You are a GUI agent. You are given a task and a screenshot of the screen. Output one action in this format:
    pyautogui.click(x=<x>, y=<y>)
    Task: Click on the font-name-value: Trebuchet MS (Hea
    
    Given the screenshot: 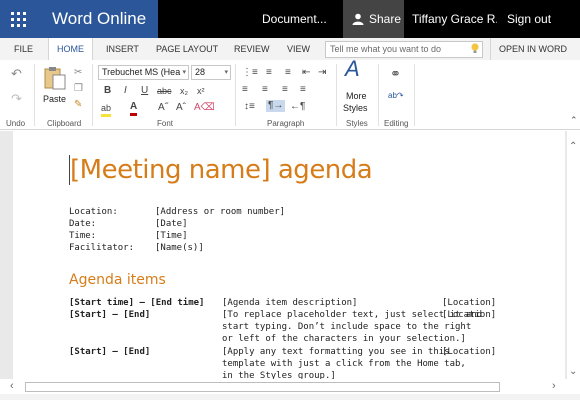 What is the action you would take?
    pyautogui.click(x=141, y=72)
    